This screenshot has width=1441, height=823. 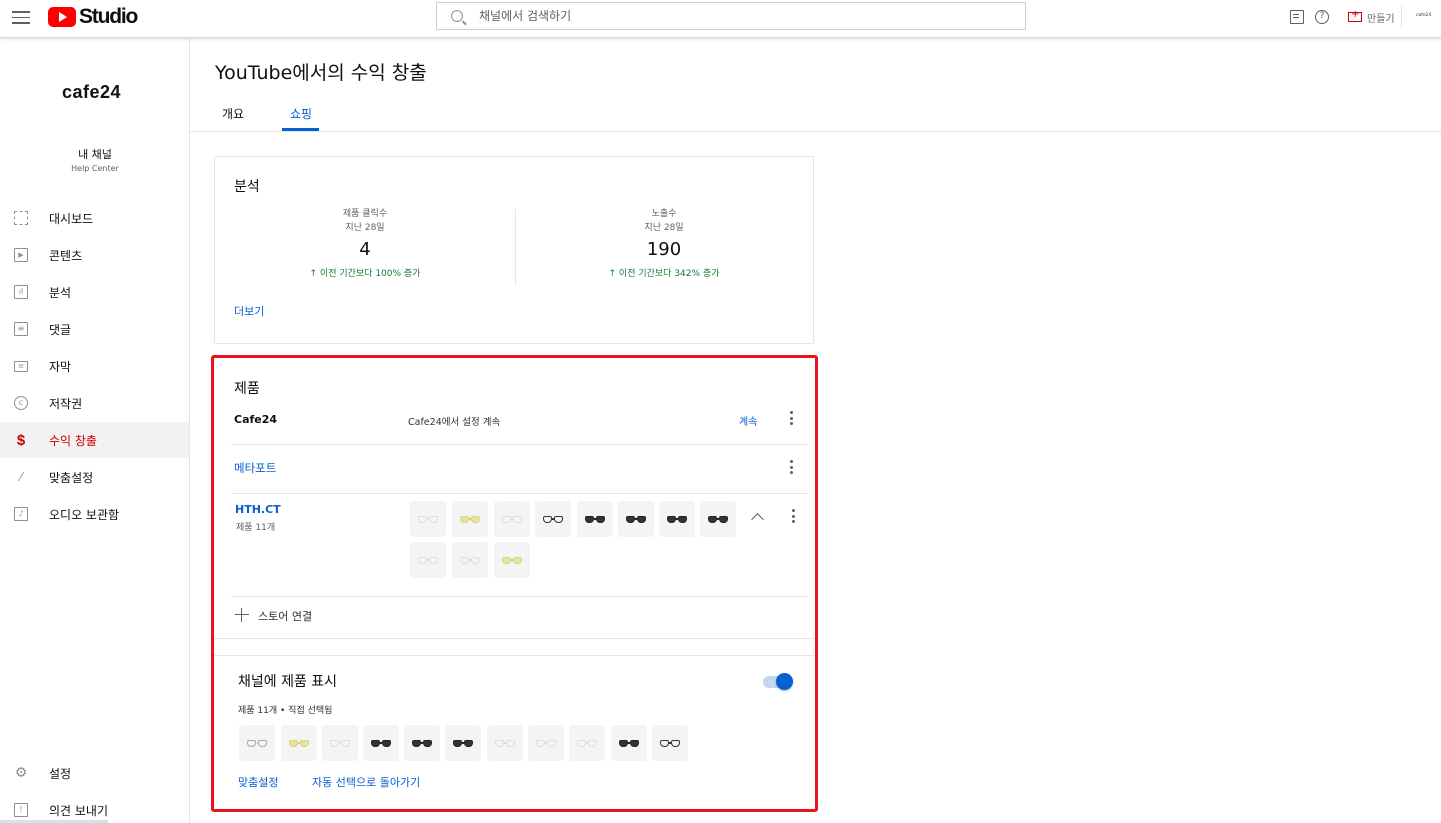 What do you see at coordinates (1381, 19) in the screenshot?
I see `create-label: 만들기` at bounding box center [1381, 19].